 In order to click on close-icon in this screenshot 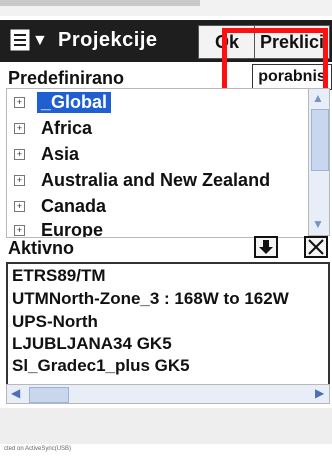, I will do `click(316, 247)`.